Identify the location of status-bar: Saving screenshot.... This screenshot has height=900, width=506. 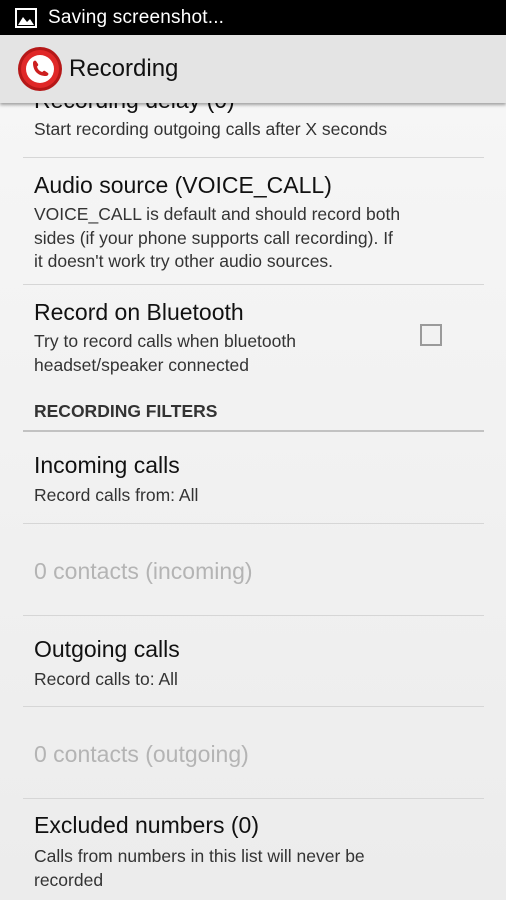
(253, 17).